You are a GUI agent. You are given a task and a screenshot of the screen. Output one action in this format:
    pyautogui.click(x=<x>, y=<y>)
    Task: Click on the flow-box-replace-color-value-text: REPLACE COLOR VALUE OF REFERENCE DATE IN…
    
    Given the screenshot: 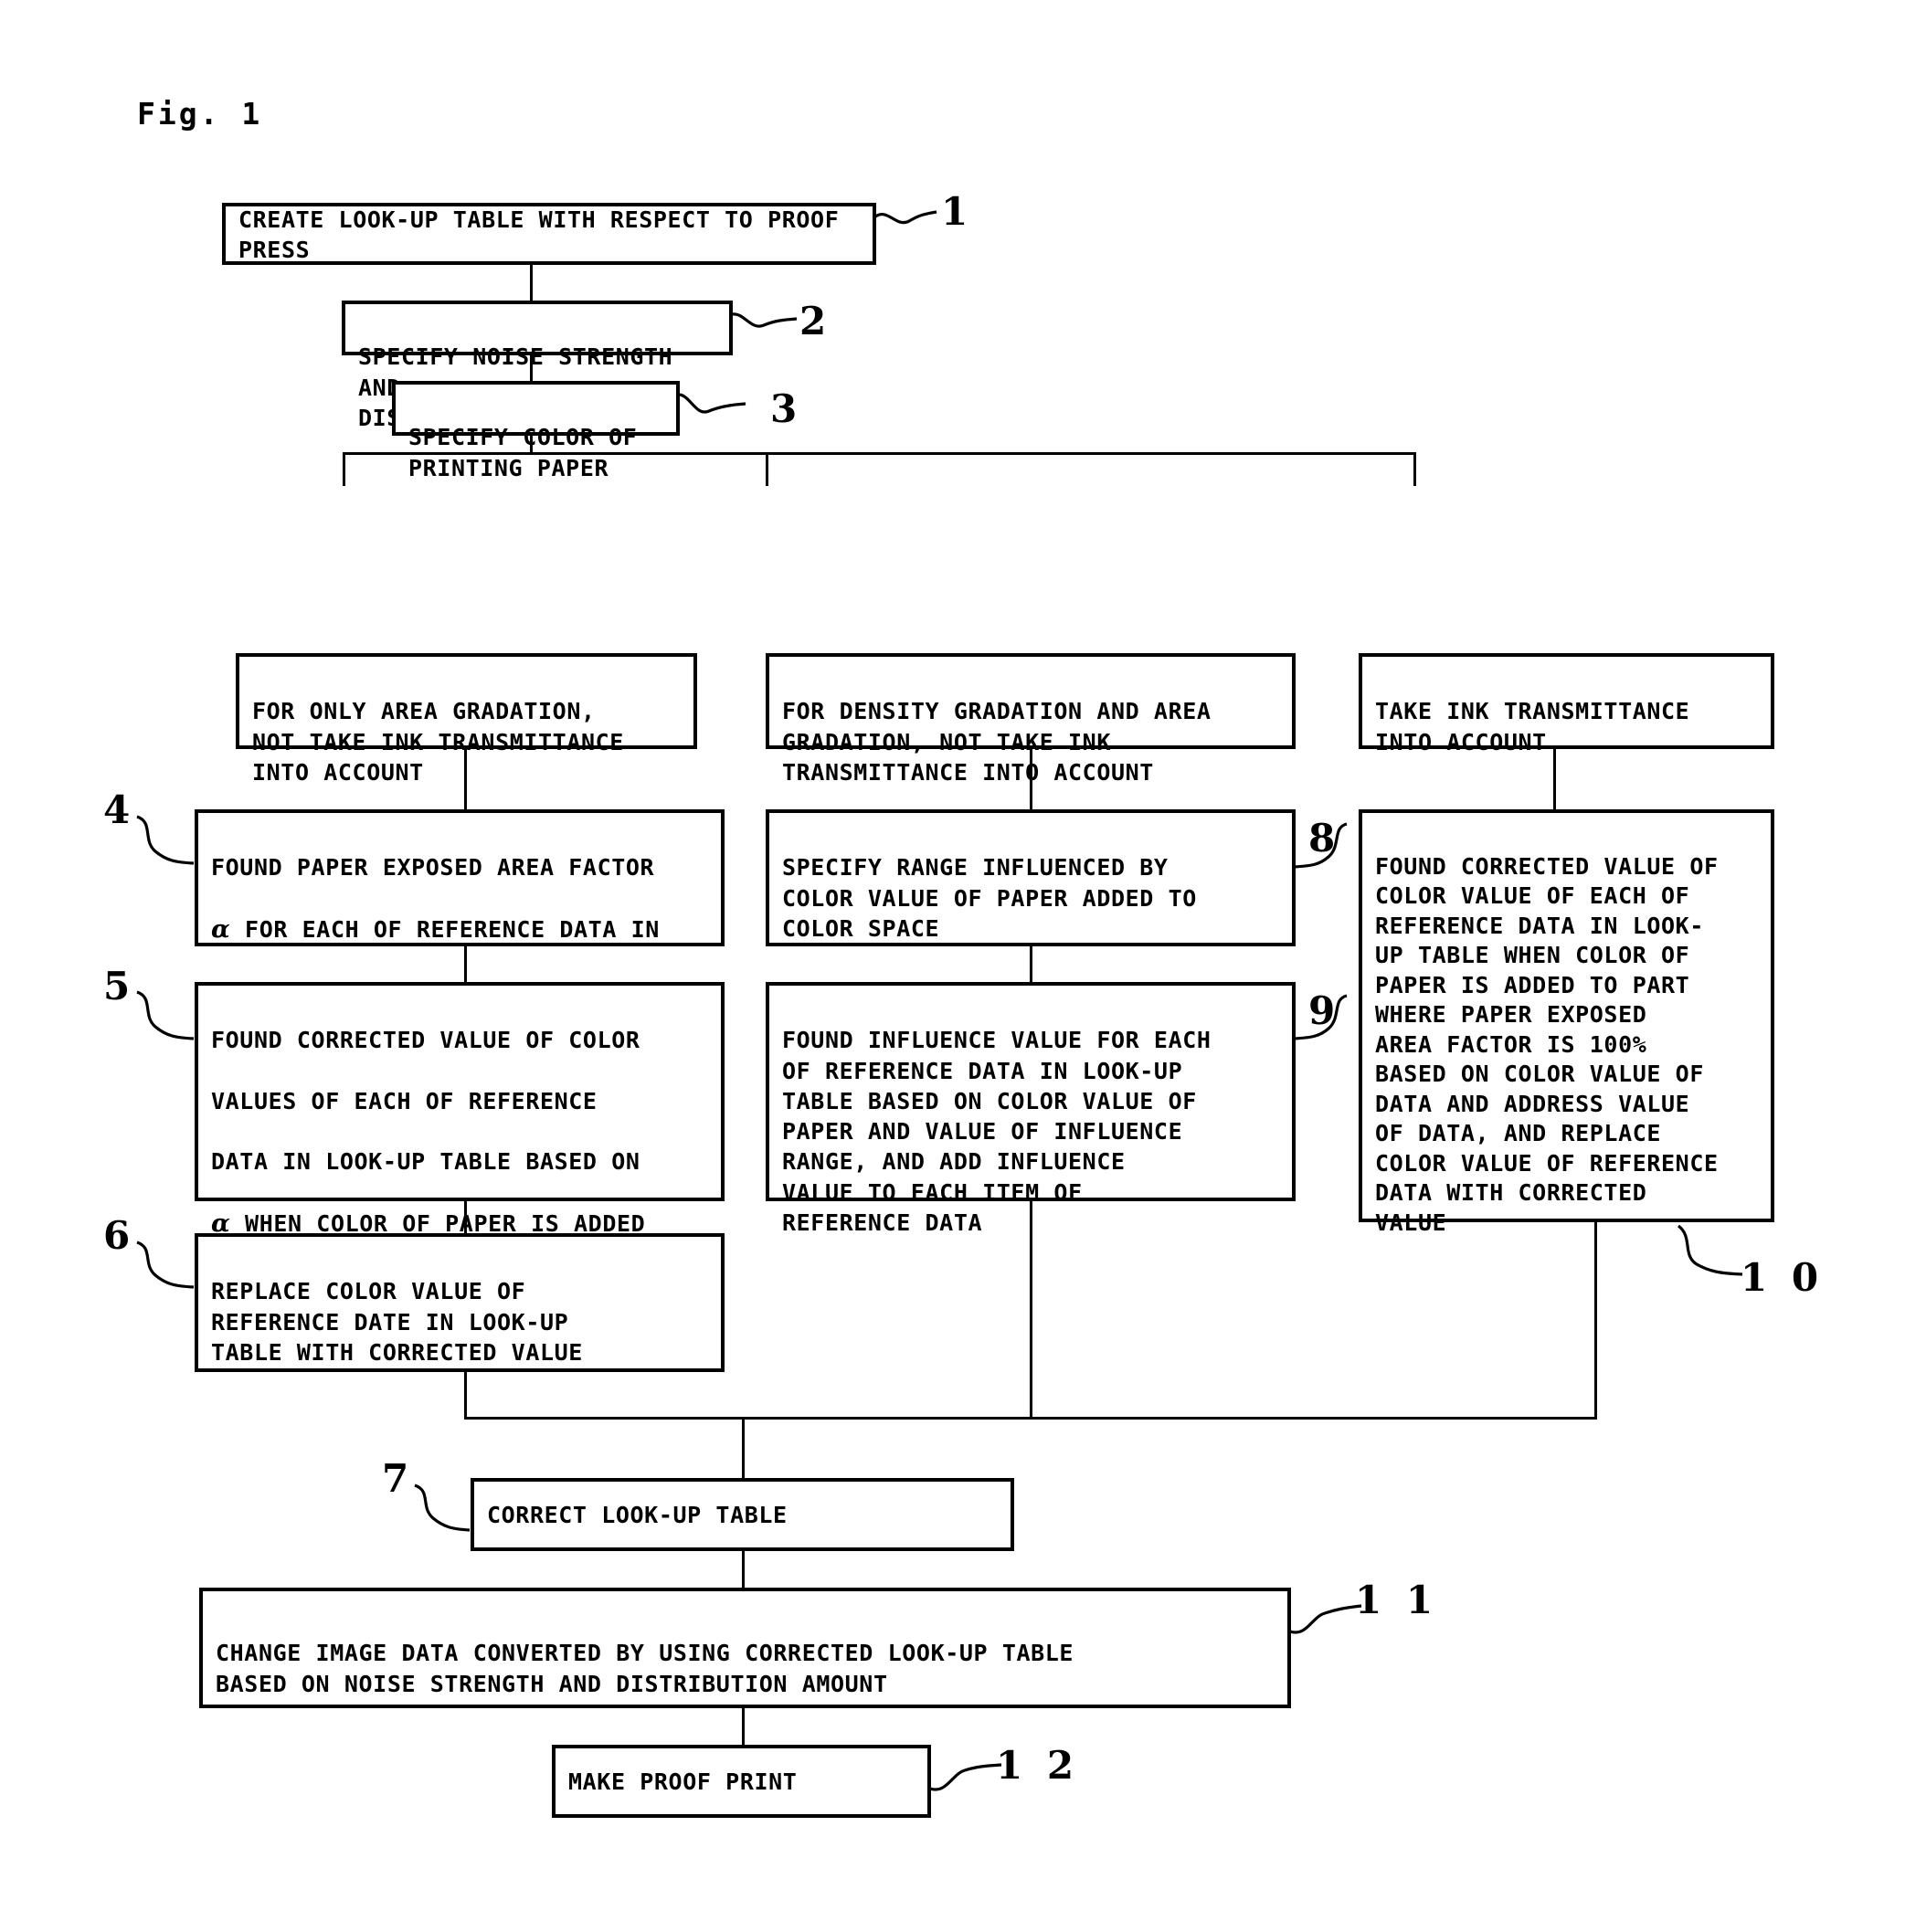 What is the action you would take?
    pyautogui.click(x=397, y=1322)
    